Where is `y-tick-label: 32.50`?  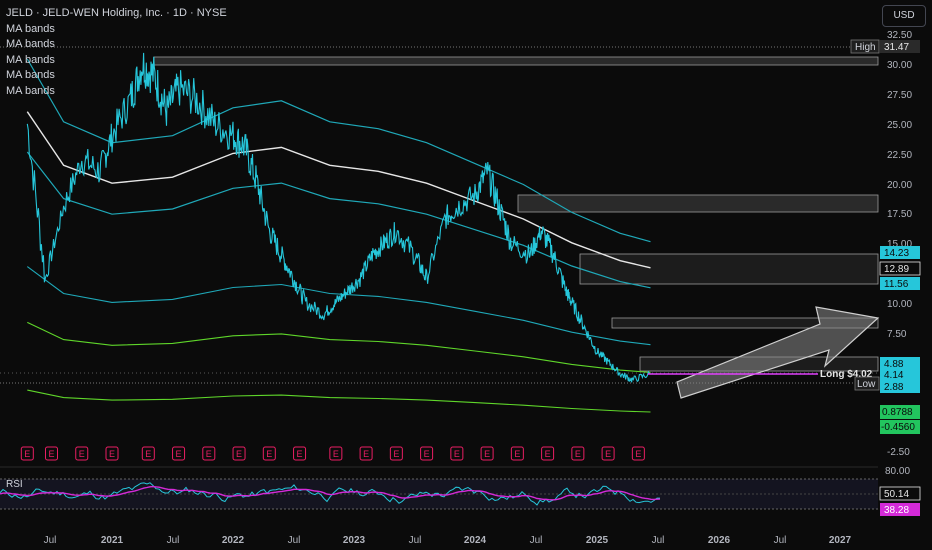
y-tick-label: 32.50 is located at coordinates (899, 35).